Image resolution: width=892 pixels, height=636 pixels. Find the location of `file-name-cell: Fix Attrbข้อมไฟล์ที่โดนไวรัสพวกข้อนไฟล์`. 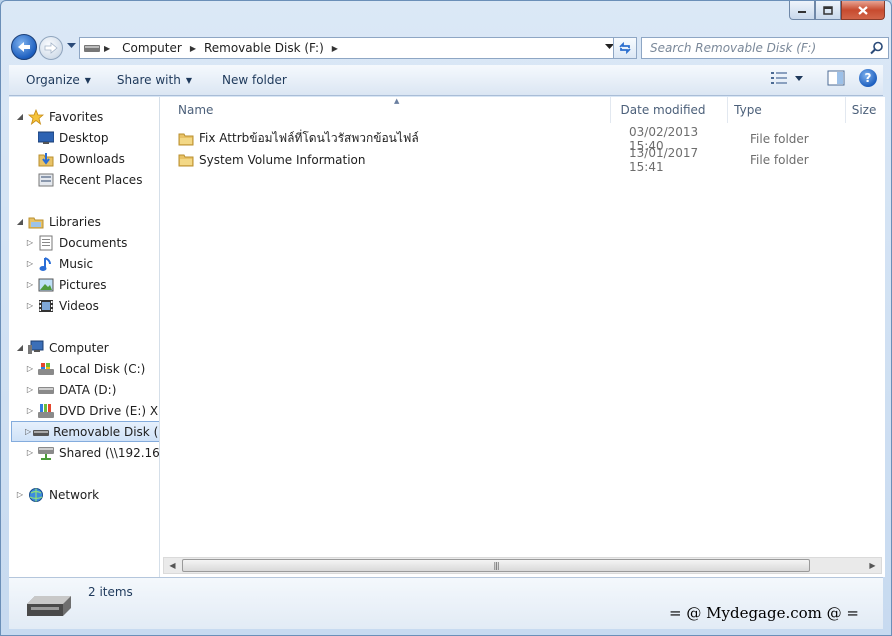

file-name-cell: Fix Attrbข้อมไฟล์ที่โดนไวรัสพวกข้อนไฟล์ is located at coordinates (385, 138).